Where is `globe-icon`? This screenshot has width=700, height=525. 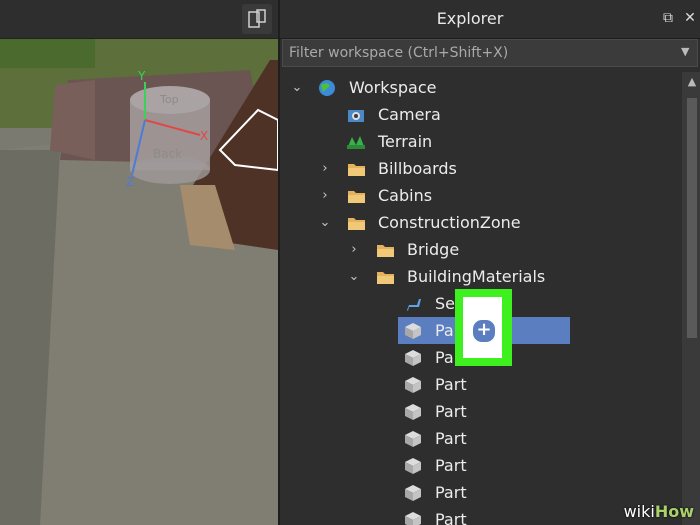 globe-icon is located at coordinates (327, 88).